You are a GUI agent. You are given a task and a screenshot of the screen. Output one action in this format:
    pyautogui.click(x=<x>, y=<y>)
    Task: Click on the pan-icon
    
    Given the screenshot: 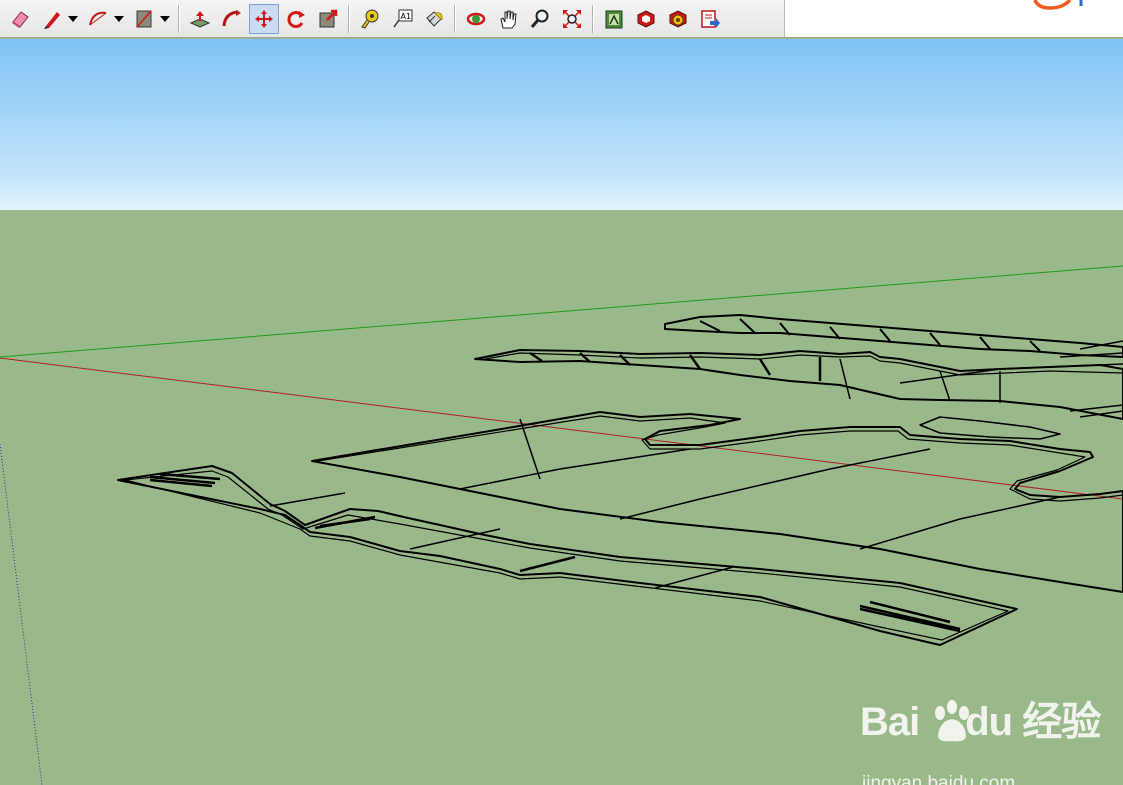 What is the action you would take?
    pyautogui.click(x=508, y=19)
    